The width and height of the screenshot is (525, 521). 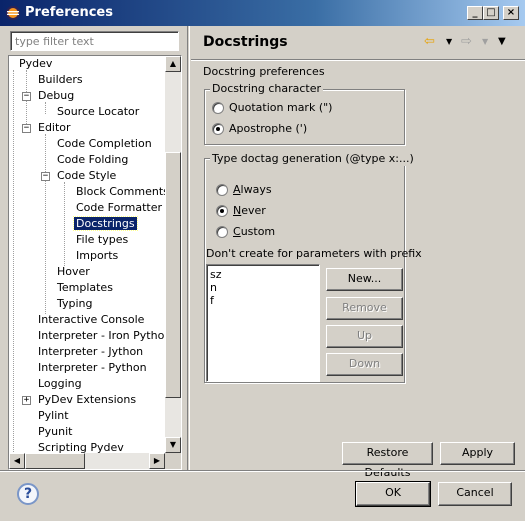 What do you see at coordinates (26, 400) in the screenshot?
I see `expand-icon: +` at bounding box center [26, 400].